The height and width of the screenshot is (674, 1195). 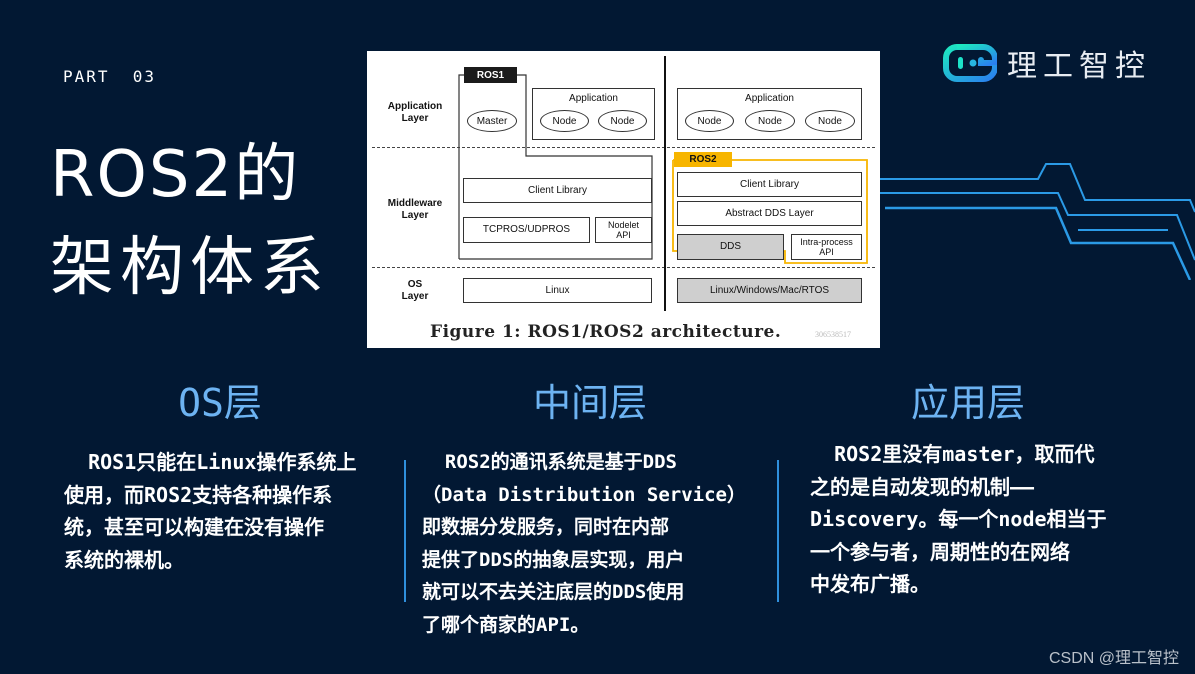 What do you see at coordinates (826, 247) in the screenshot?
I see `ros2-intra-process-api: Intra-process API` at bounding box center [826, 247].